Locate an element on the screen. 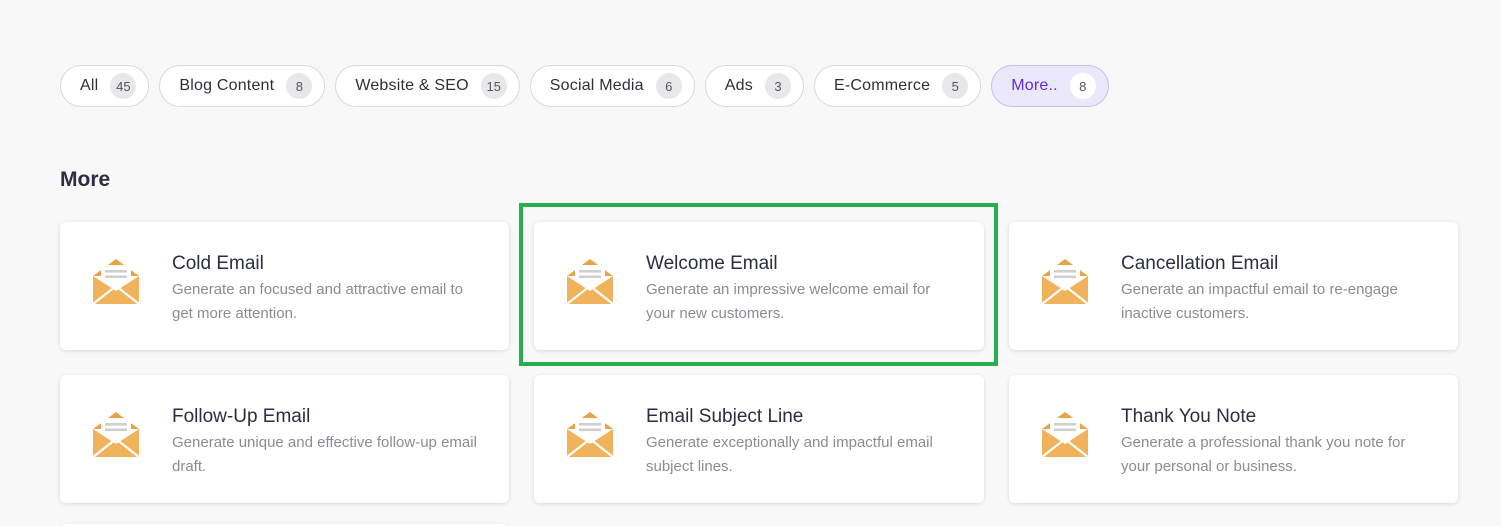 This screenshot has width=1501, height=526. card-title: Welcome Email is located at coordinates (712, 263).